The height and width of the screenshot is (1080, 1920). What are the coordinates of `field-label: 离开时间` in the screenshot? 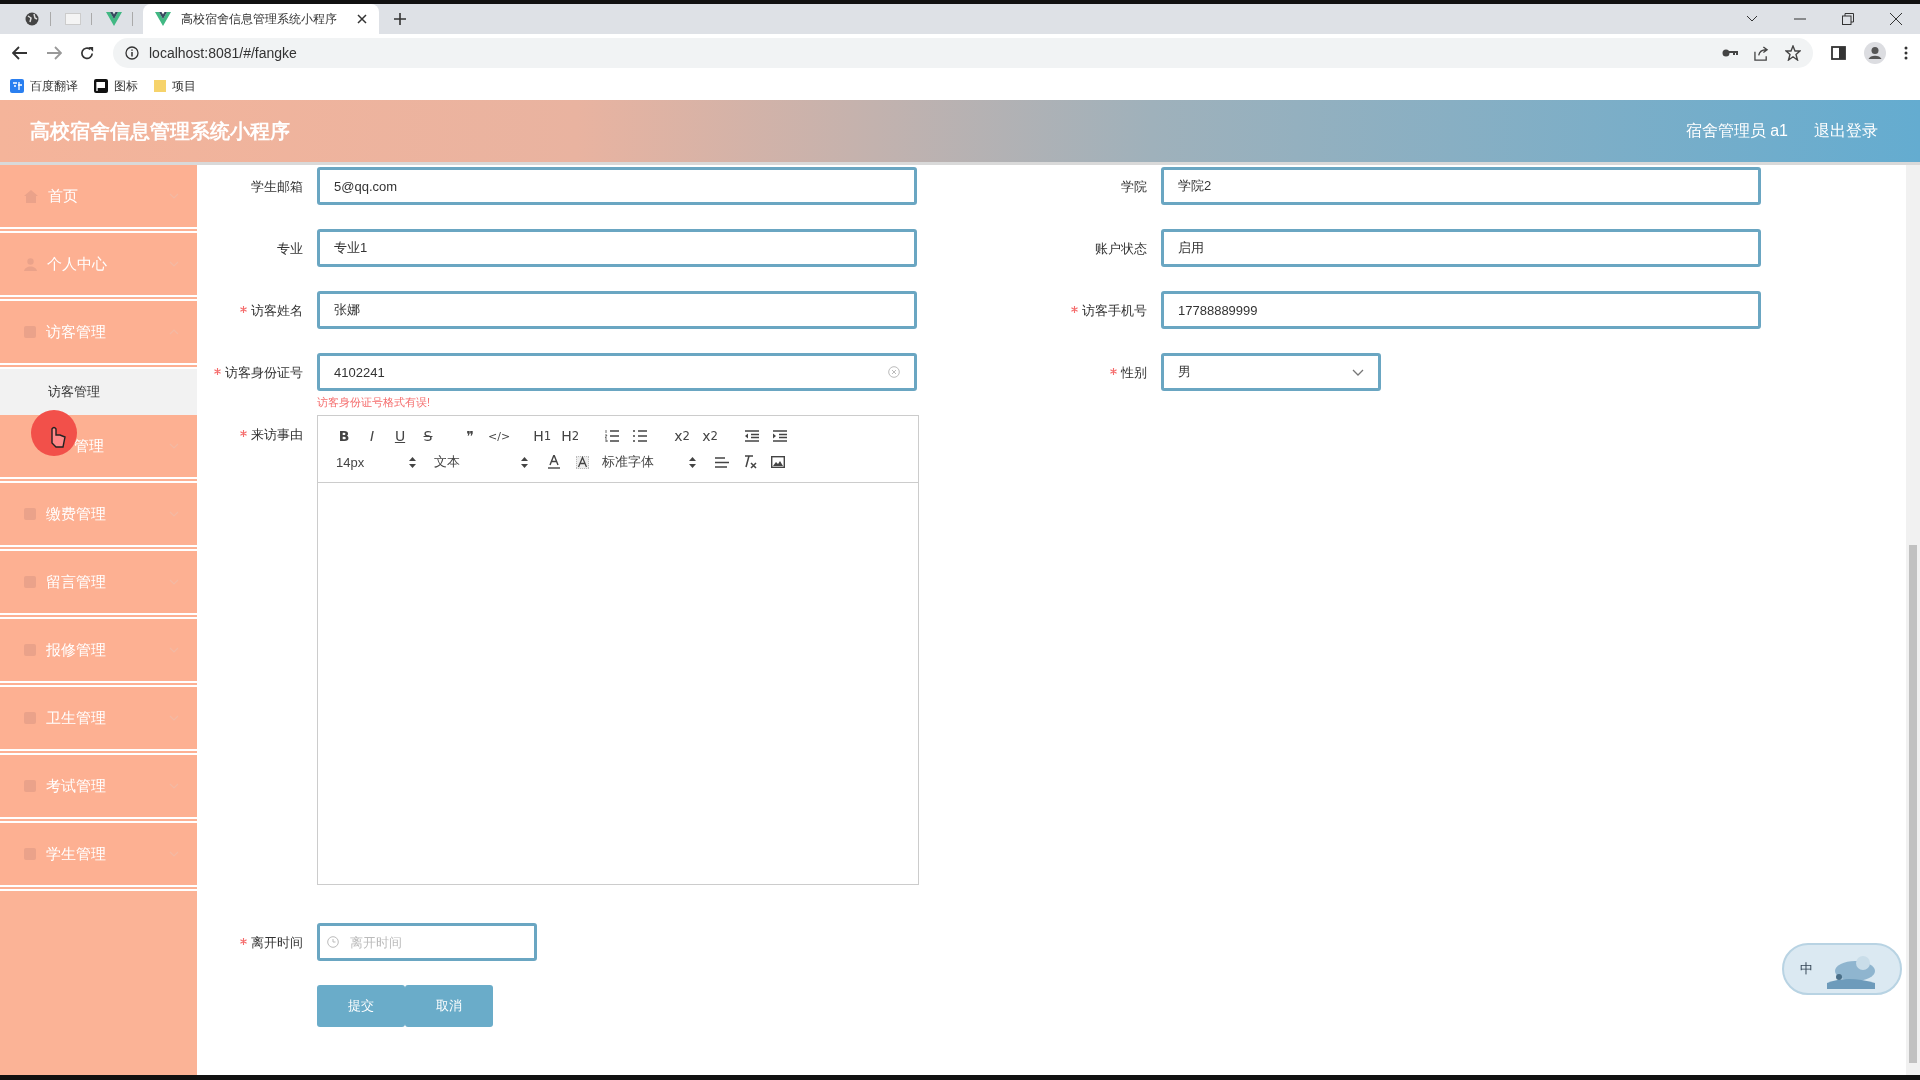 It's located at (277, 942).